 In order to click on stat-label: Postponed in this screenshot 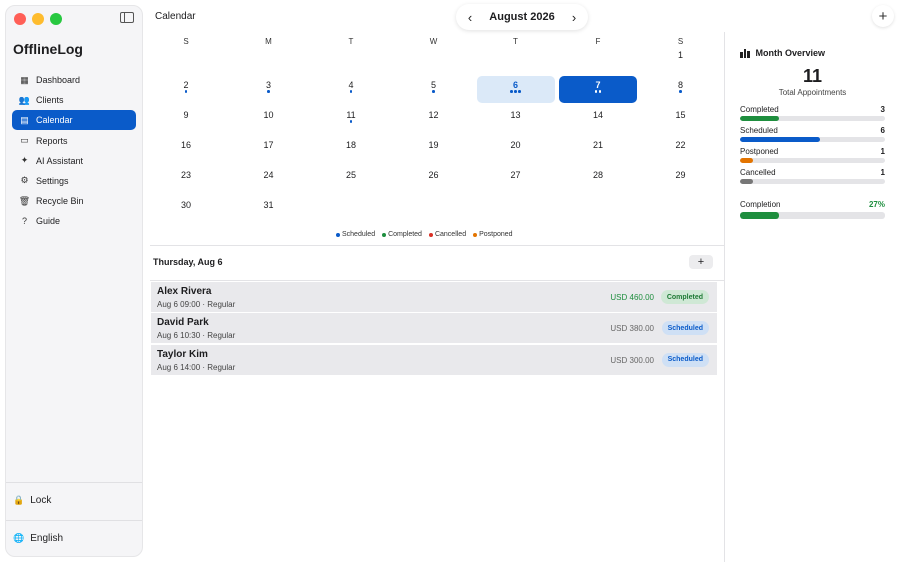, I will do `click(759, 151)`.